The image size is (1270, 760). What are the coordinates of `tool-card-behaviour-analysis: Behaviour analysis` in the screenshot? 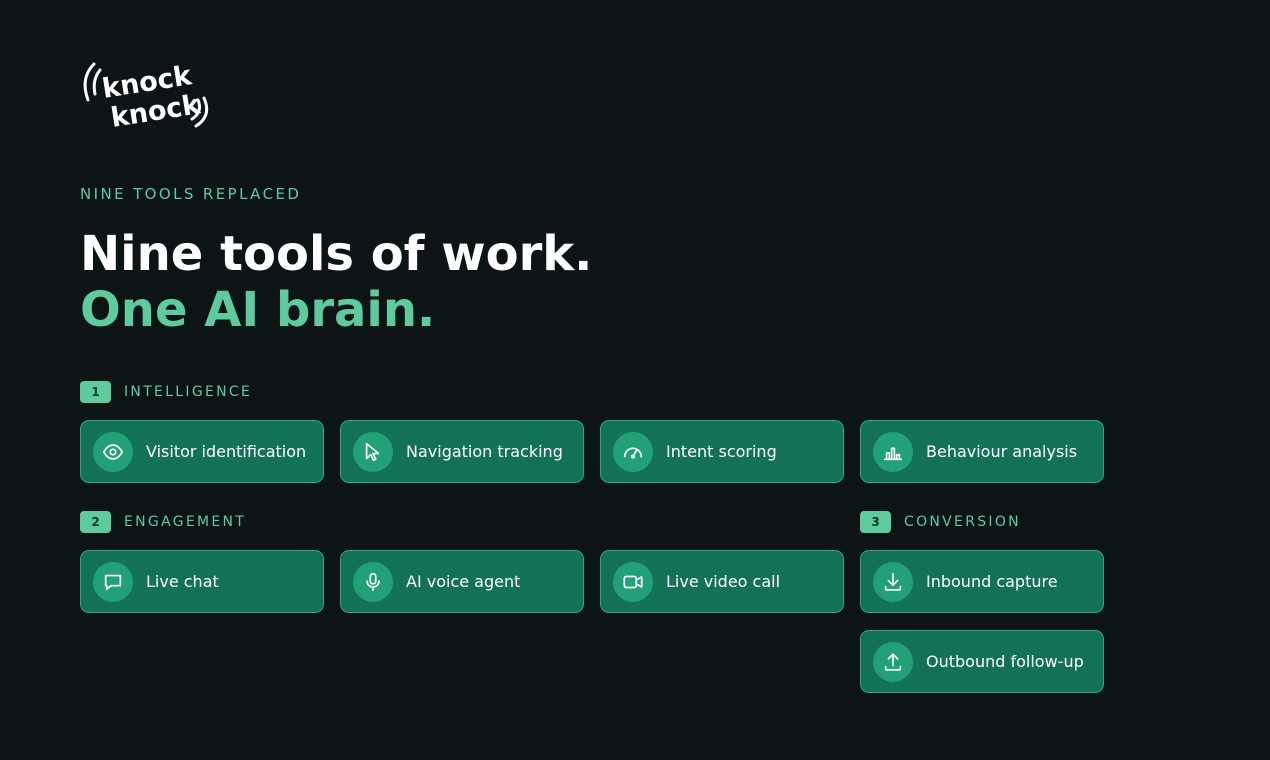 It's located at (982, 451).